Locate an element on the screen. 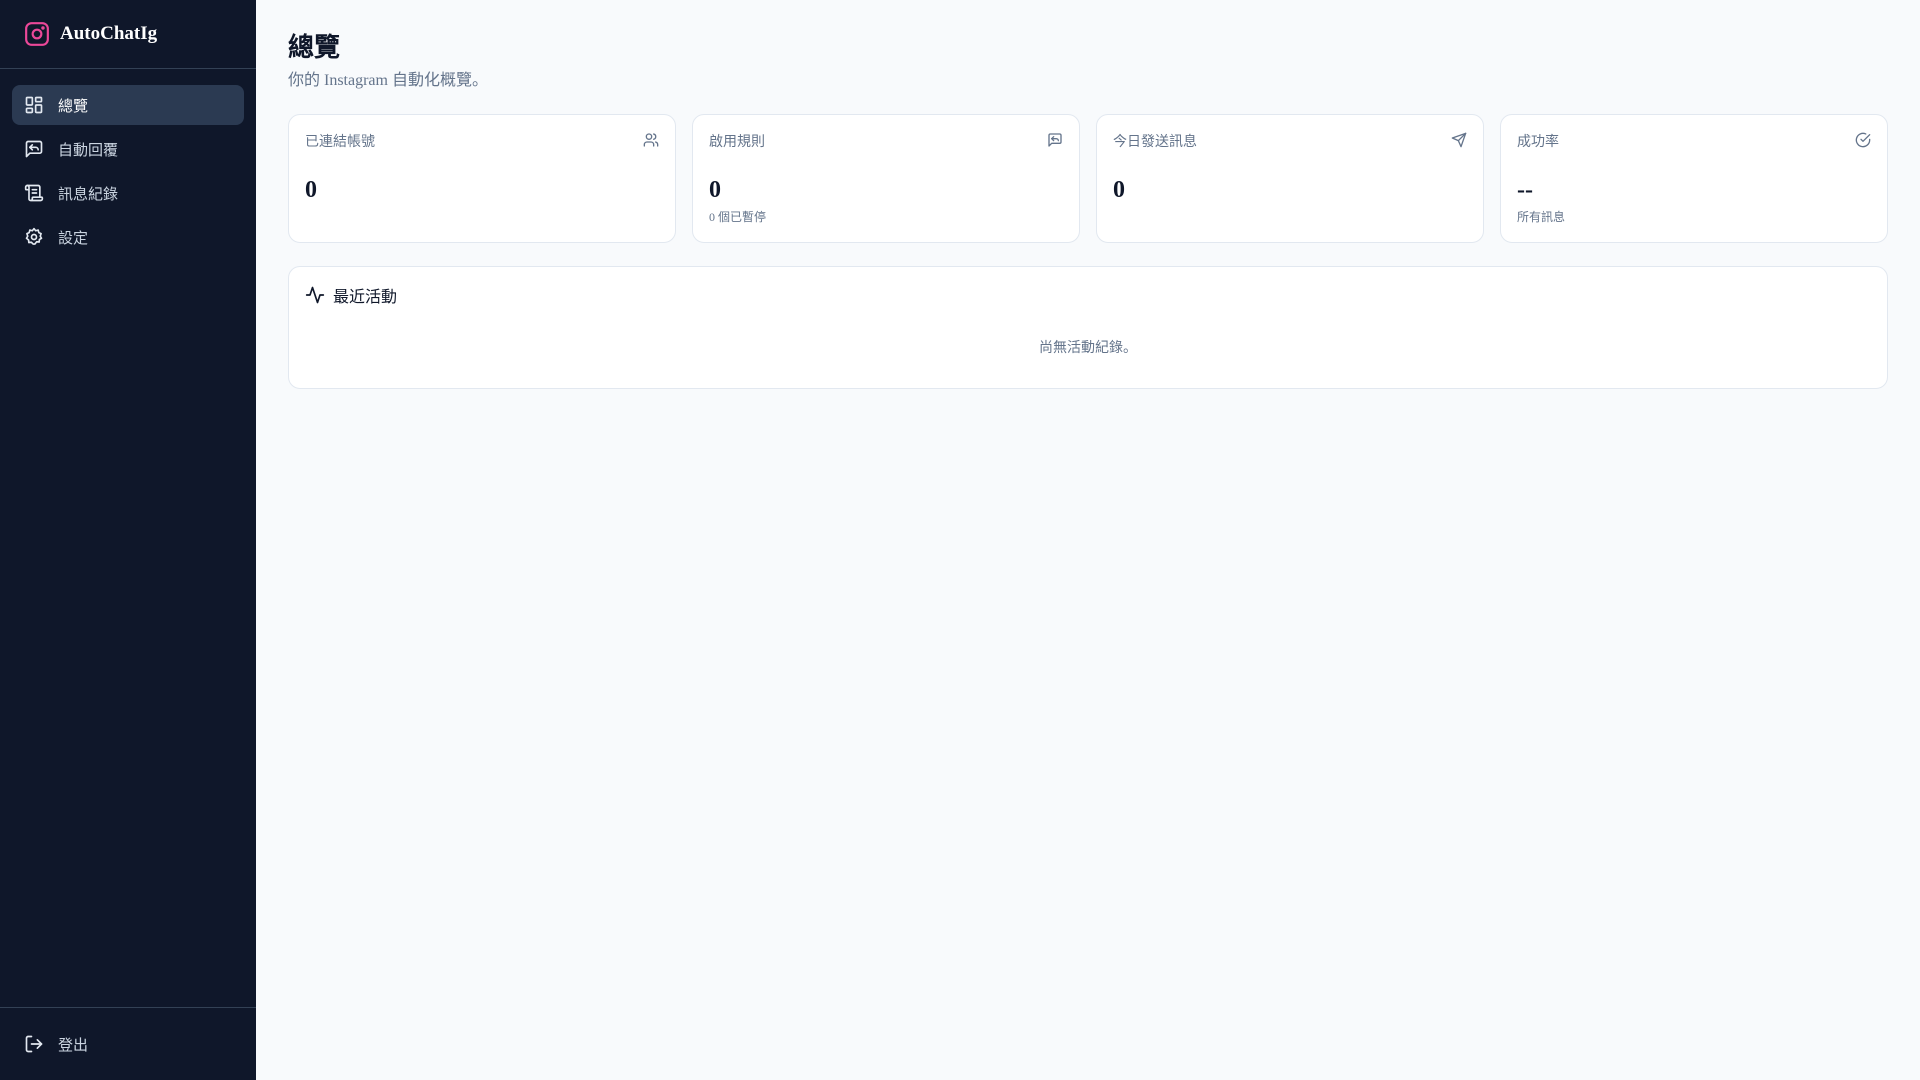  users-icon is located at coordinates (651, 140).